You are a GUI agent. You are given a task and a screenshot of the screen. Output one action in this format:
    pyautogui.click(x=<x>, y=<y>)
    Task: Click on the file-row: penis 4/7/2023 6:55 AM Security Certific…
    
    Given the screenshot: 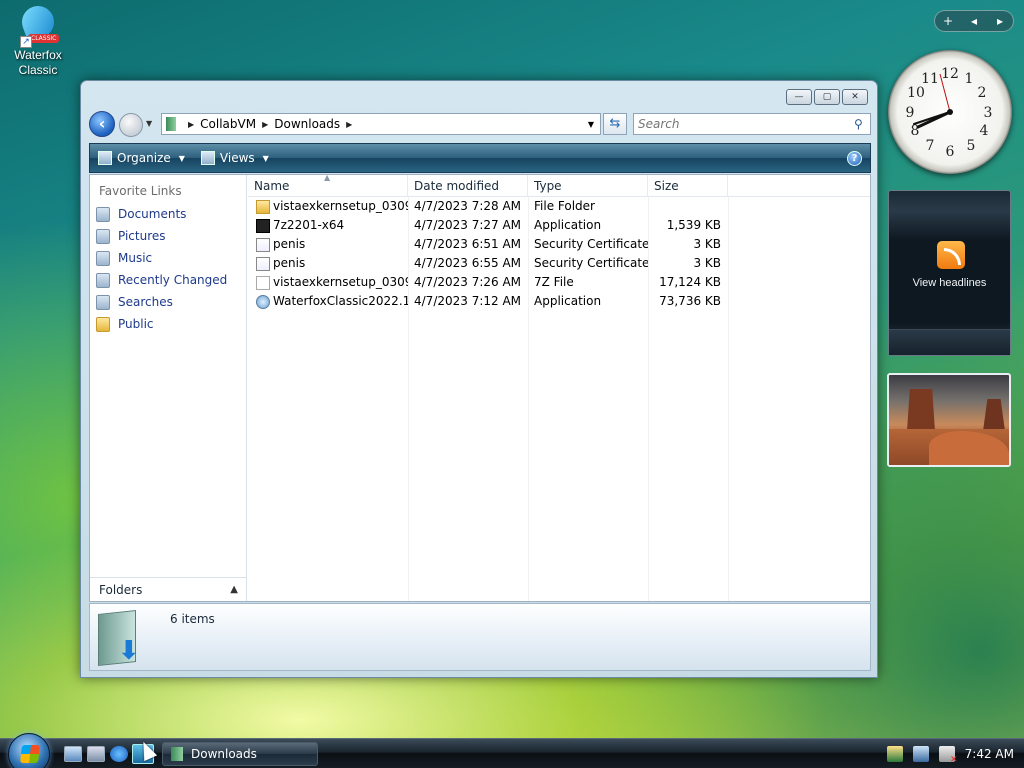 What is the action you would take?
    pyautogui.click(x=559, y=263)
    